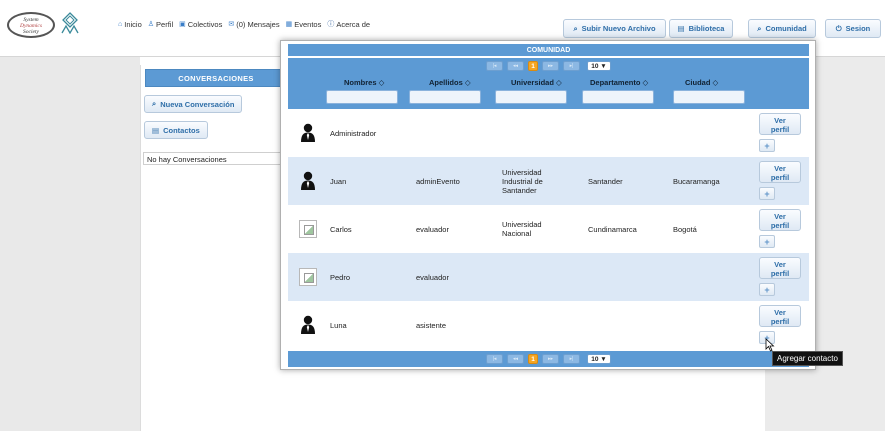  What do you see at coordinates (353, 133) in the screenshot?
I see `cell-nombre: Administrador` at bounding box center [353, 133].